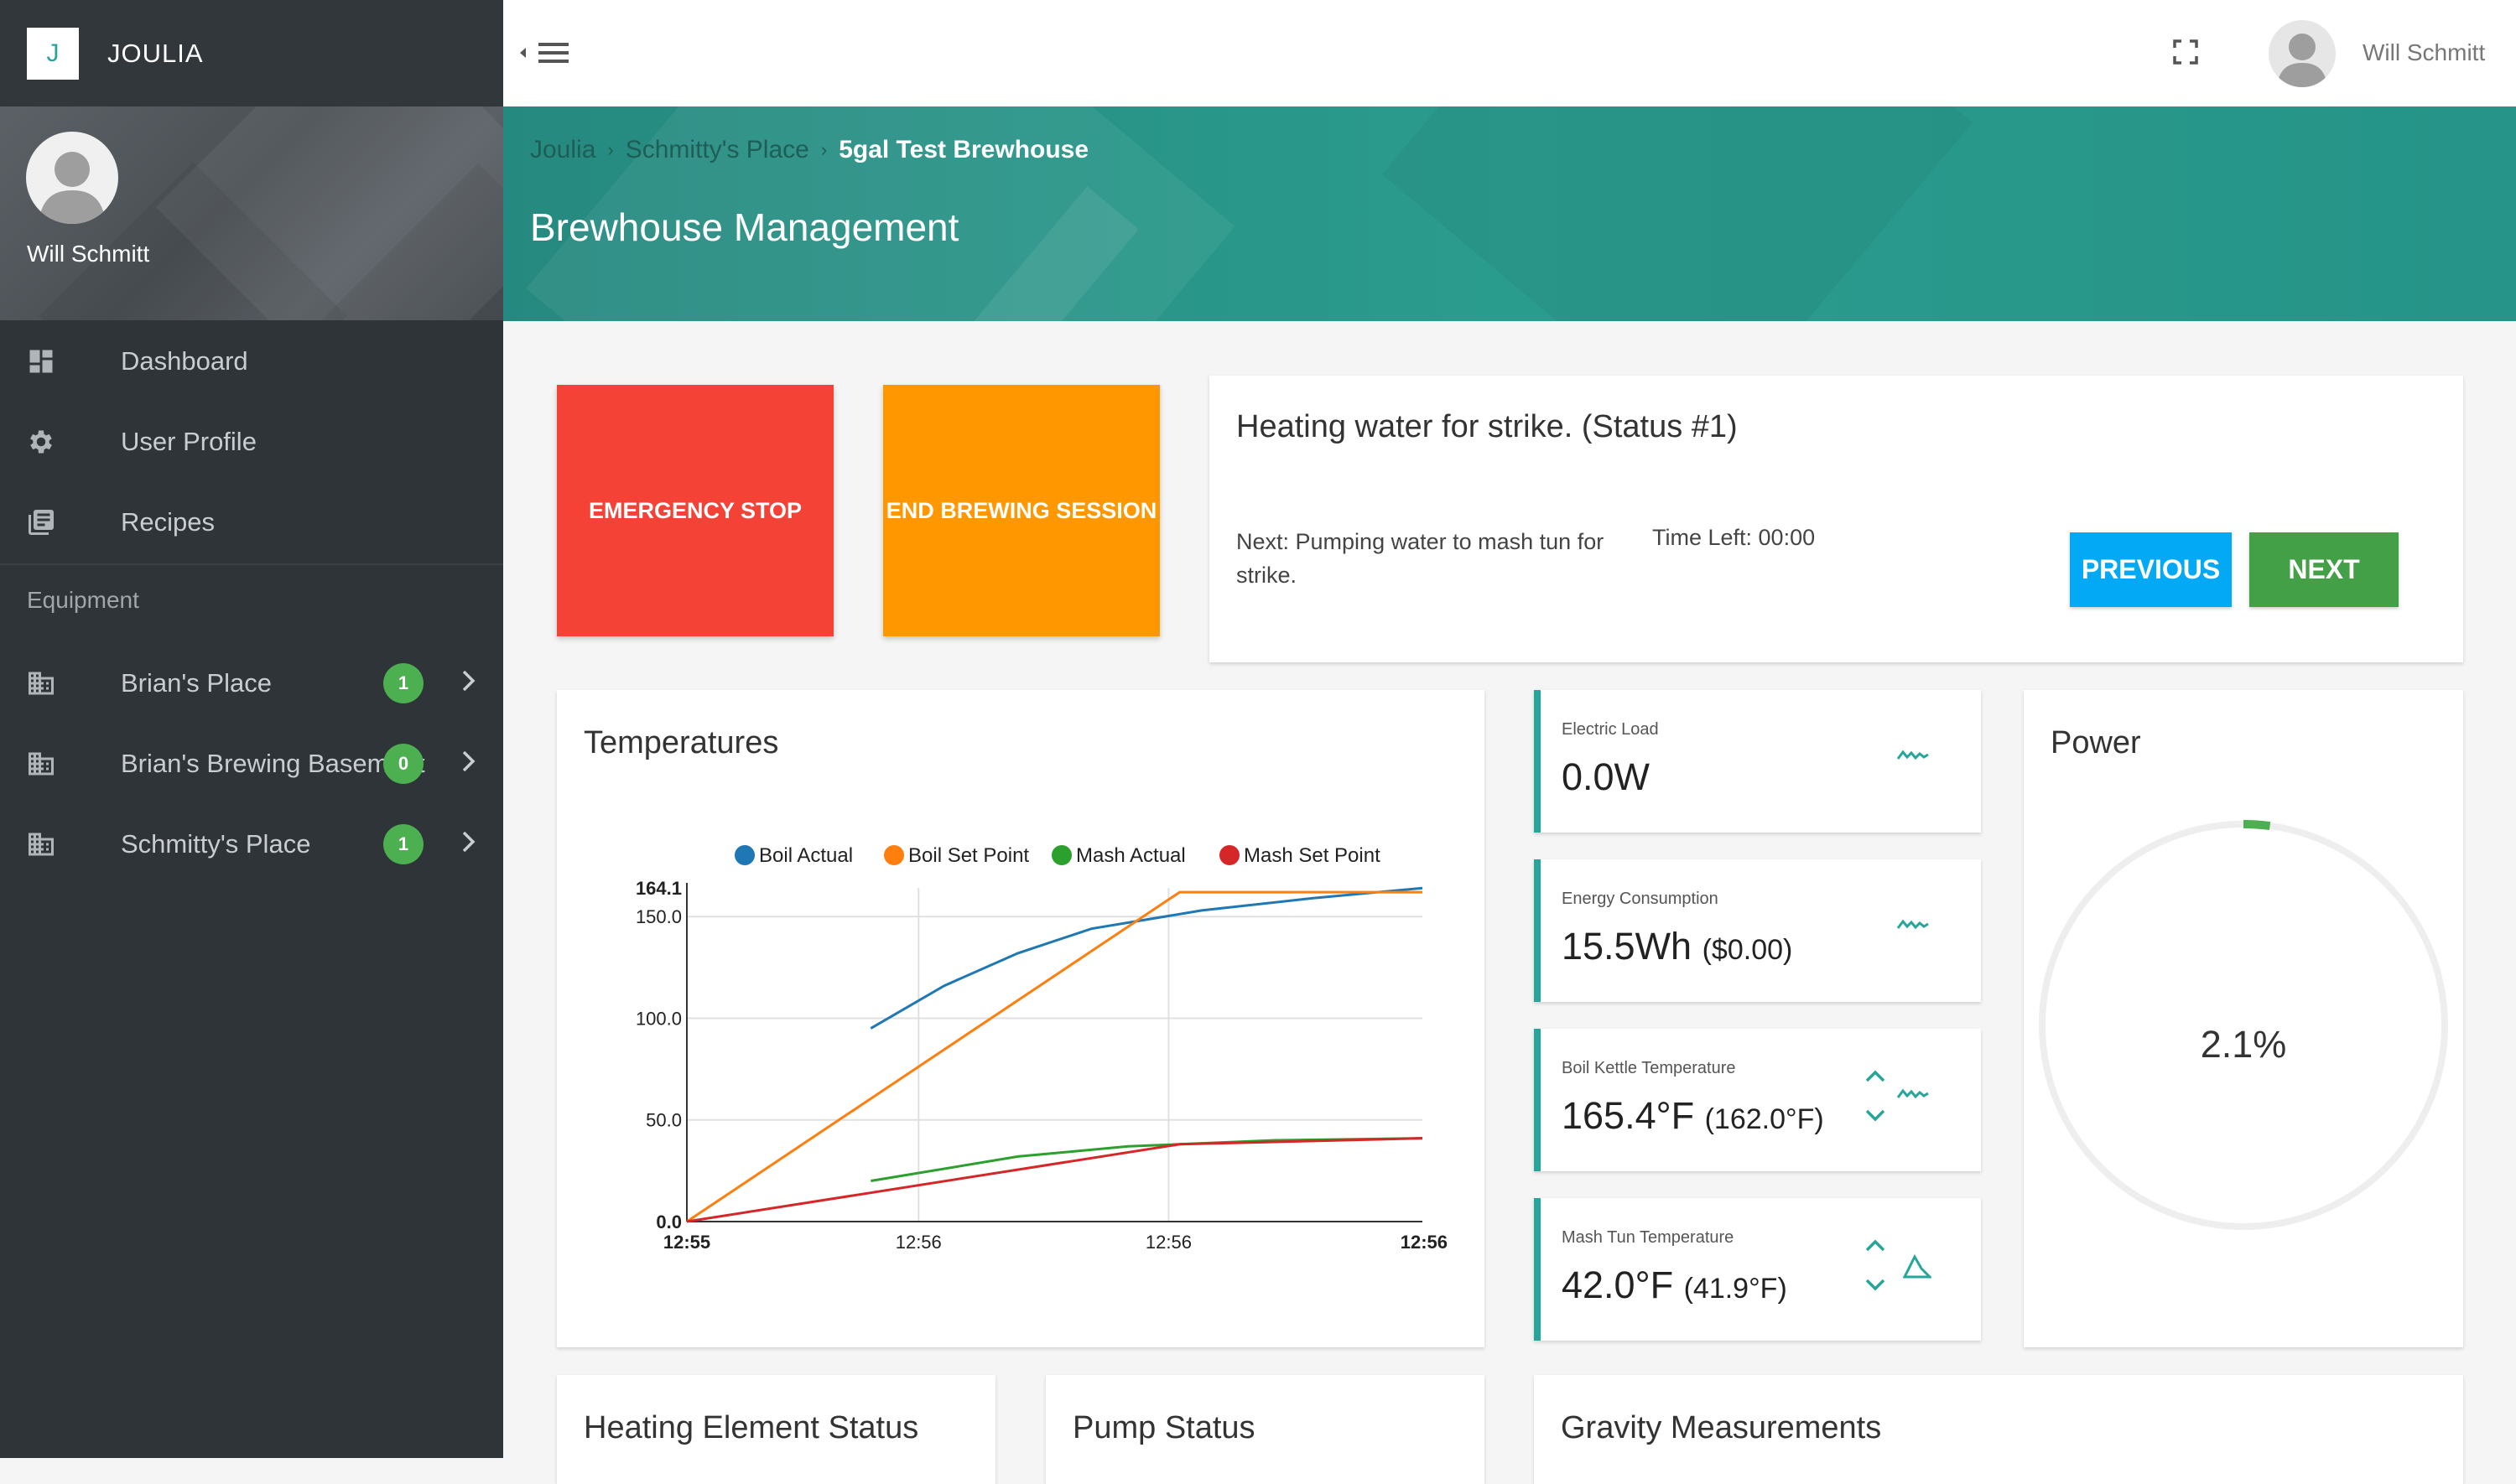 This screenshot has height=1484, width=2516. I want to click on metric-value: 165.4°F (162.0°F), so click(1693, 1116).